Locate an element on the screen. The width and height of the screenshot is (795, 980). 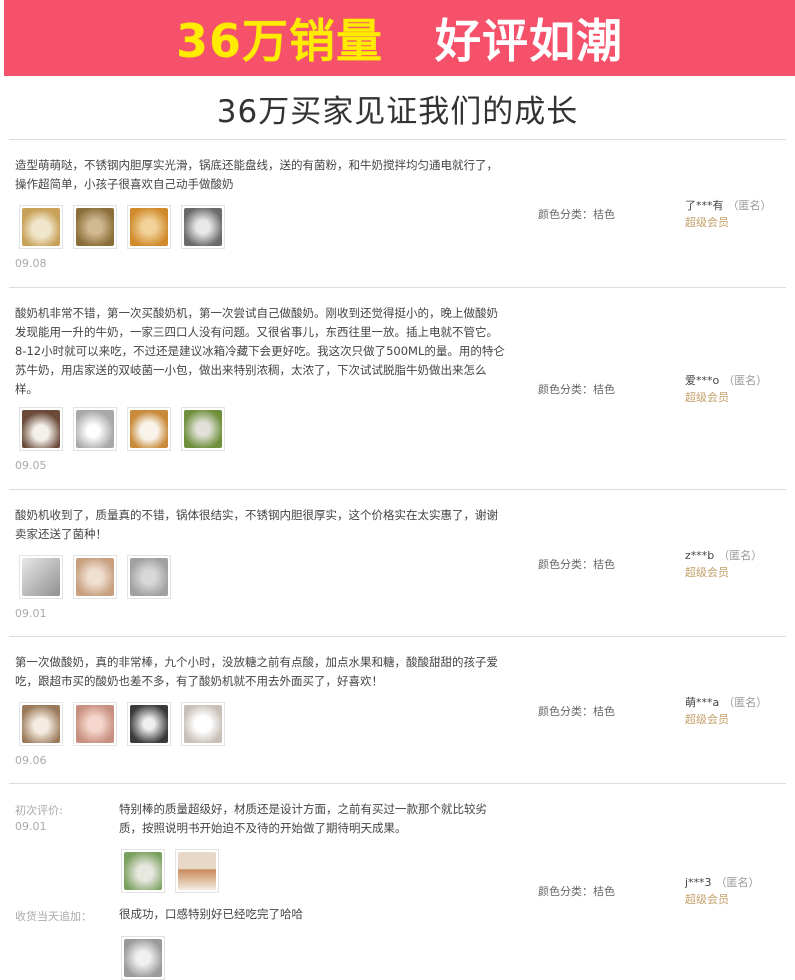
review-date: 09.05 is located at coordinates (31, 465).